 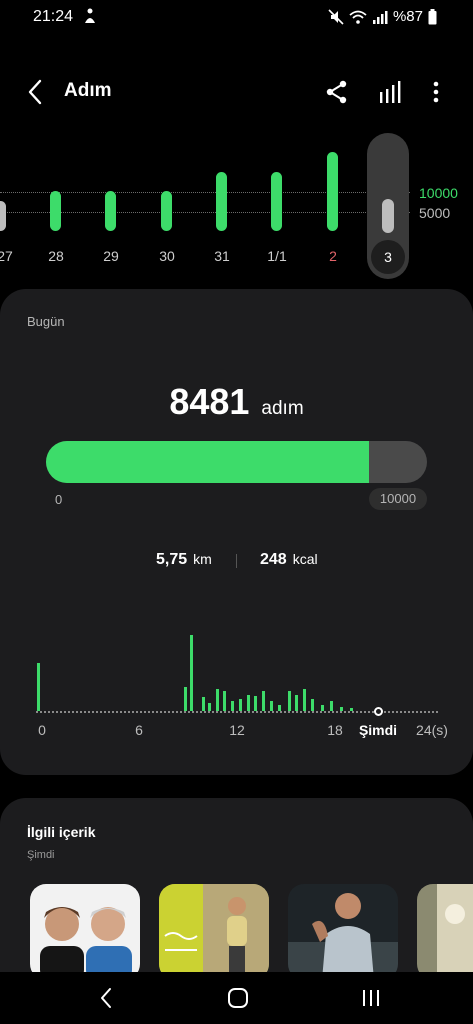 I want to click on day-label: 31, so click(x=222, y=256).